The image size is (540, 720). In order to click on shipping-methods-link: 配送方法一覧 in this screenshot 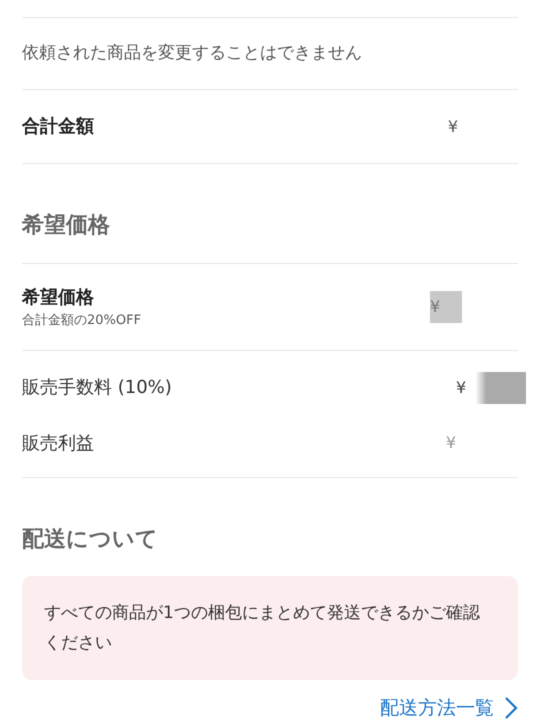, I will do `click(449, 707)`.